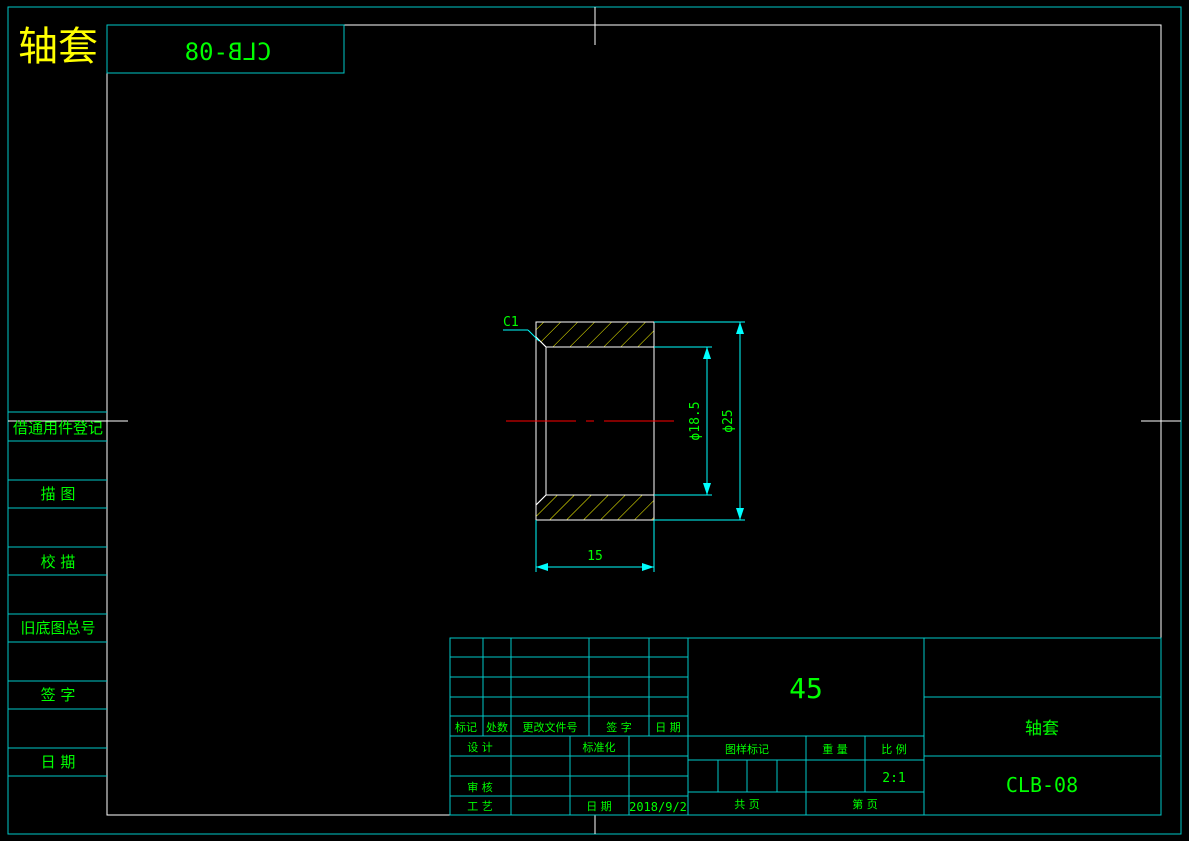 The height and width of the screenshot is (841, 1189). I want to click on dimensions, so click(624, 446).